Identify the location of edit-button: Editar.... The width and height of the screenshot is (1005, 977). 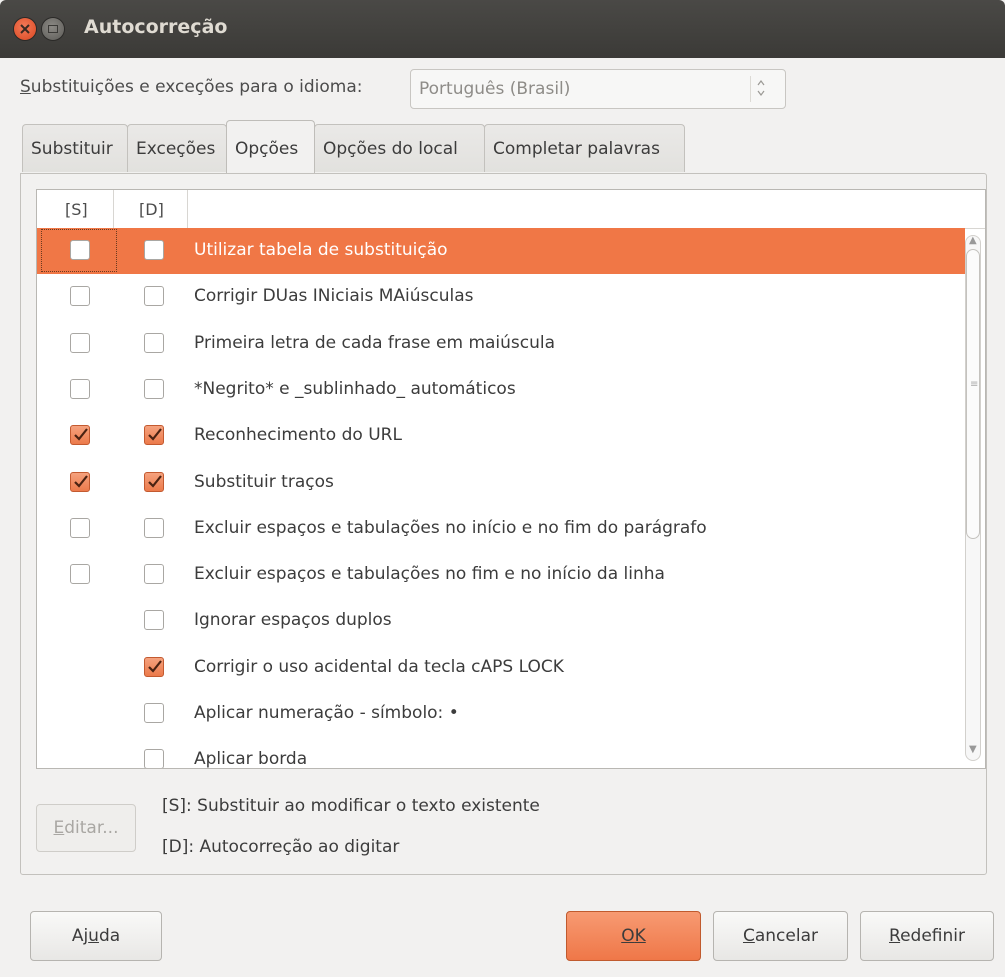
(86, 828).